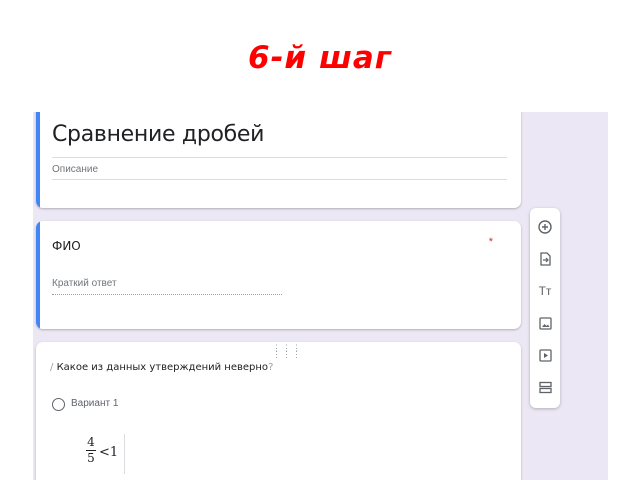 The height and width of the screenshot is (480, 640). Describe the element at coordinates (84, 283) in the screenshot. I see `short-answer-placeholder: Краткий ответ` at that location.